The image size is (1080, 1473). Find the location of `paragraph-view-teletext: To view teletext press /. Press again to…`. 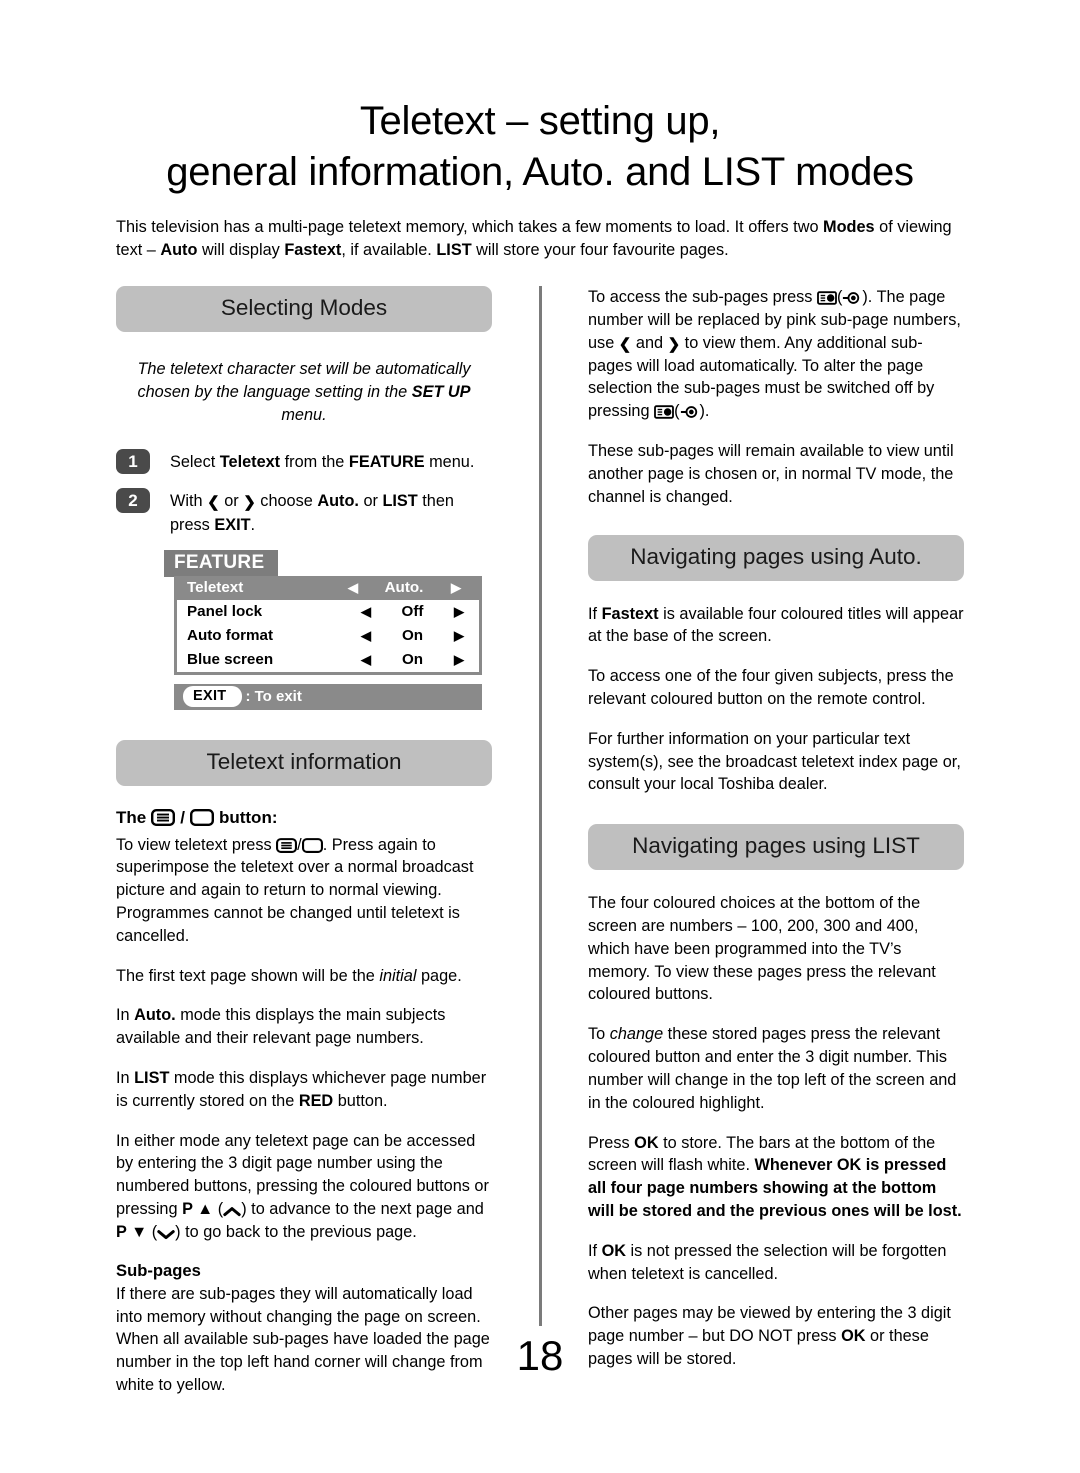

paragraph-view-teletext: To view teletext press /. Press again to… is located at coordinates (295, 890).